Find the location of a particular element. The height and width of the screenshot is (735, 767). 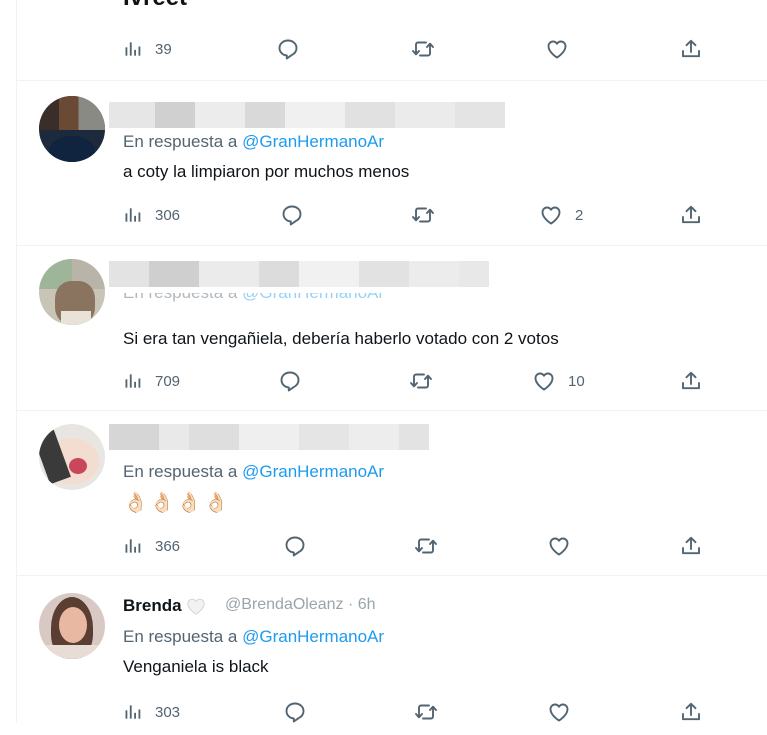

top-tweet-title: Ivreet is located at coordinates (155, 6).